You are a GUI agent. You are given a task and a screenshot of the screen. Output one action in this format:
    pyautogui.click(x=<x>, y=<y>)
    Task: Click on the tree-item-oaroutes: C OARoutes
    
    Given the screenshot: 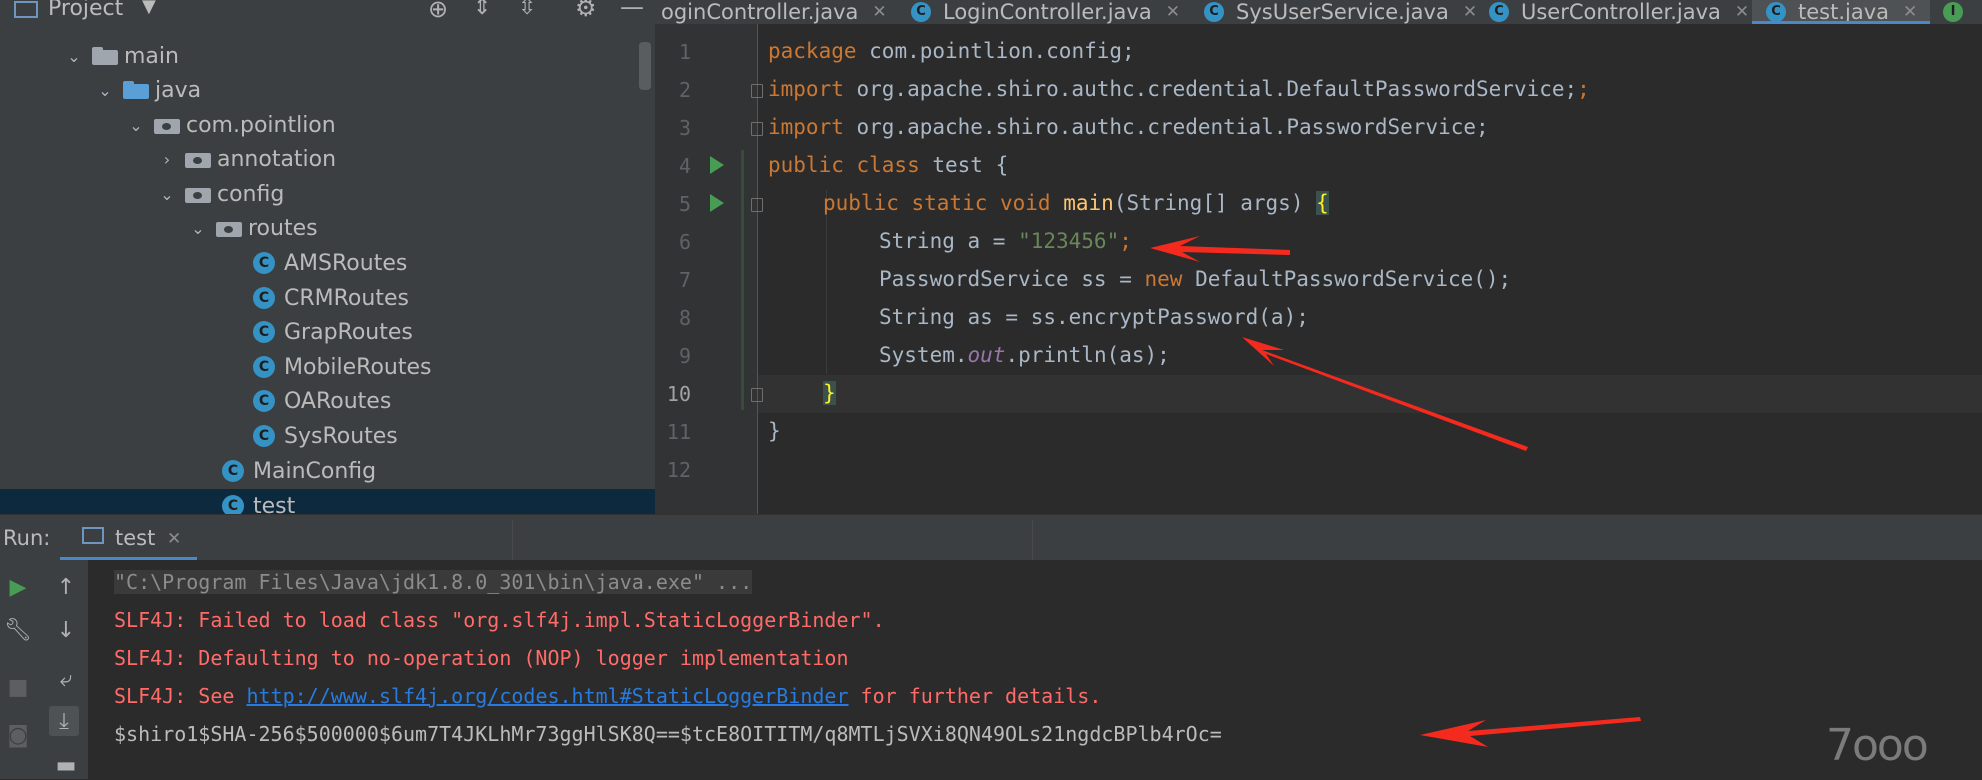 What is the action you would take?
    pyautogui.click(x=322, y=401)
    